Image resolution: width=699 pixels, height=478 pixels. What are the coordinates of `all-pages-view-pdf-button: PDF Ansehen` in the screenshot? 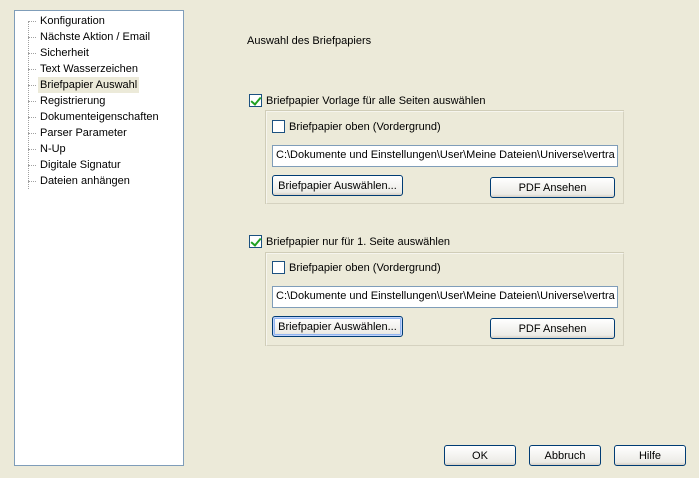 It's located at (552, 187).